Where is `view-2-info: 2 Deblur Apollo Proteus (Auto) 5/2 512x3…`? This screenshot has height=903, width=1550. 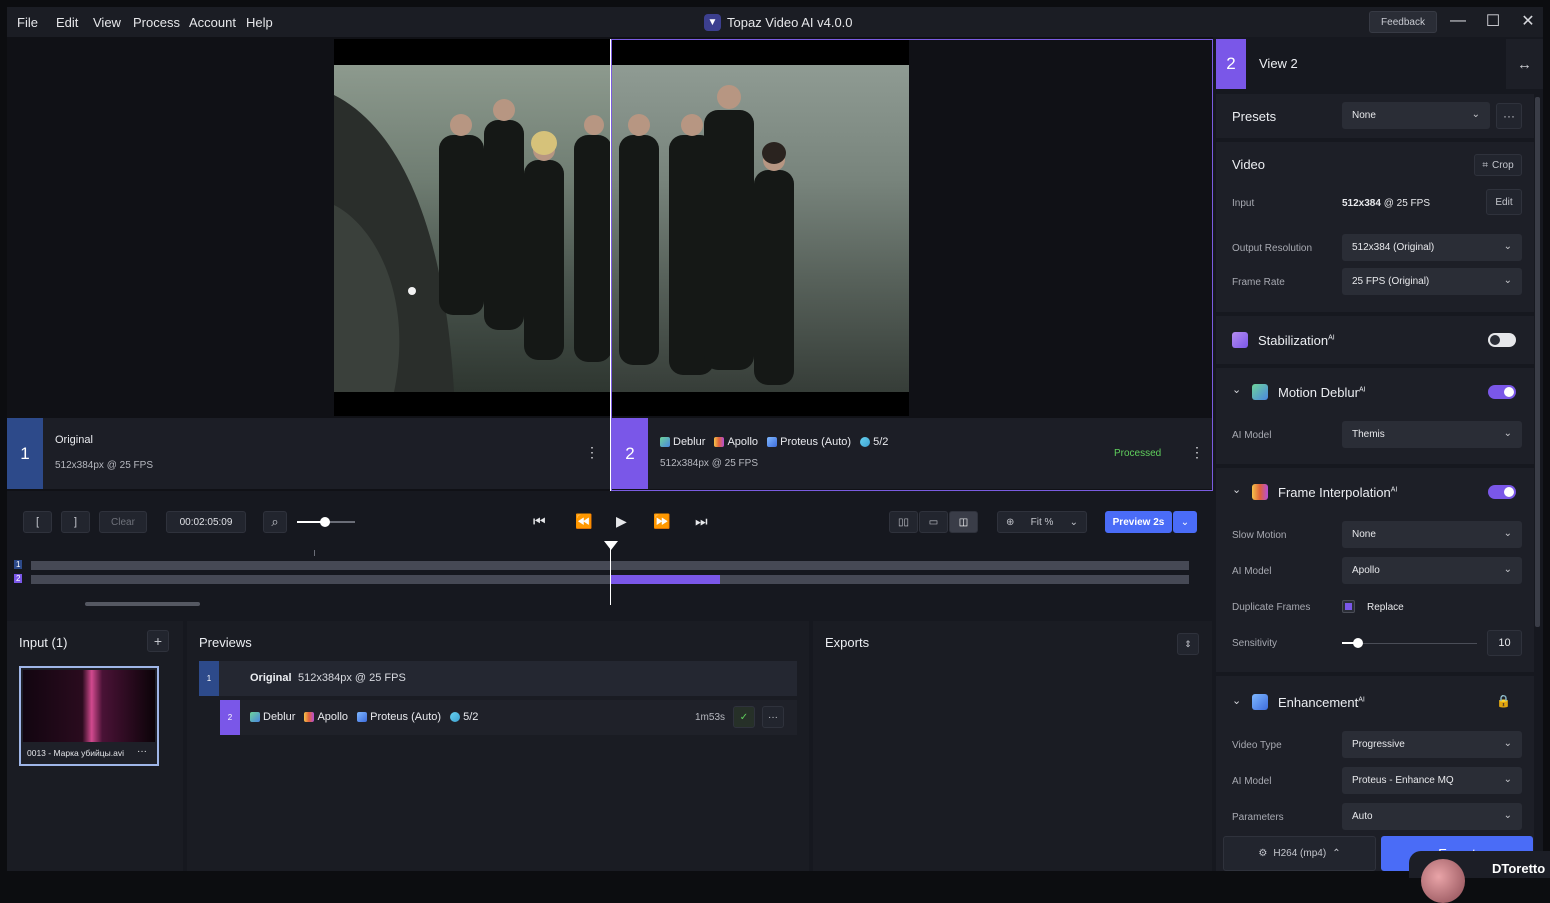 view-2-info: 2 Deblur Apollo Proteus (Auto) 5/2 512x3… is located at coordinates (912, 453).